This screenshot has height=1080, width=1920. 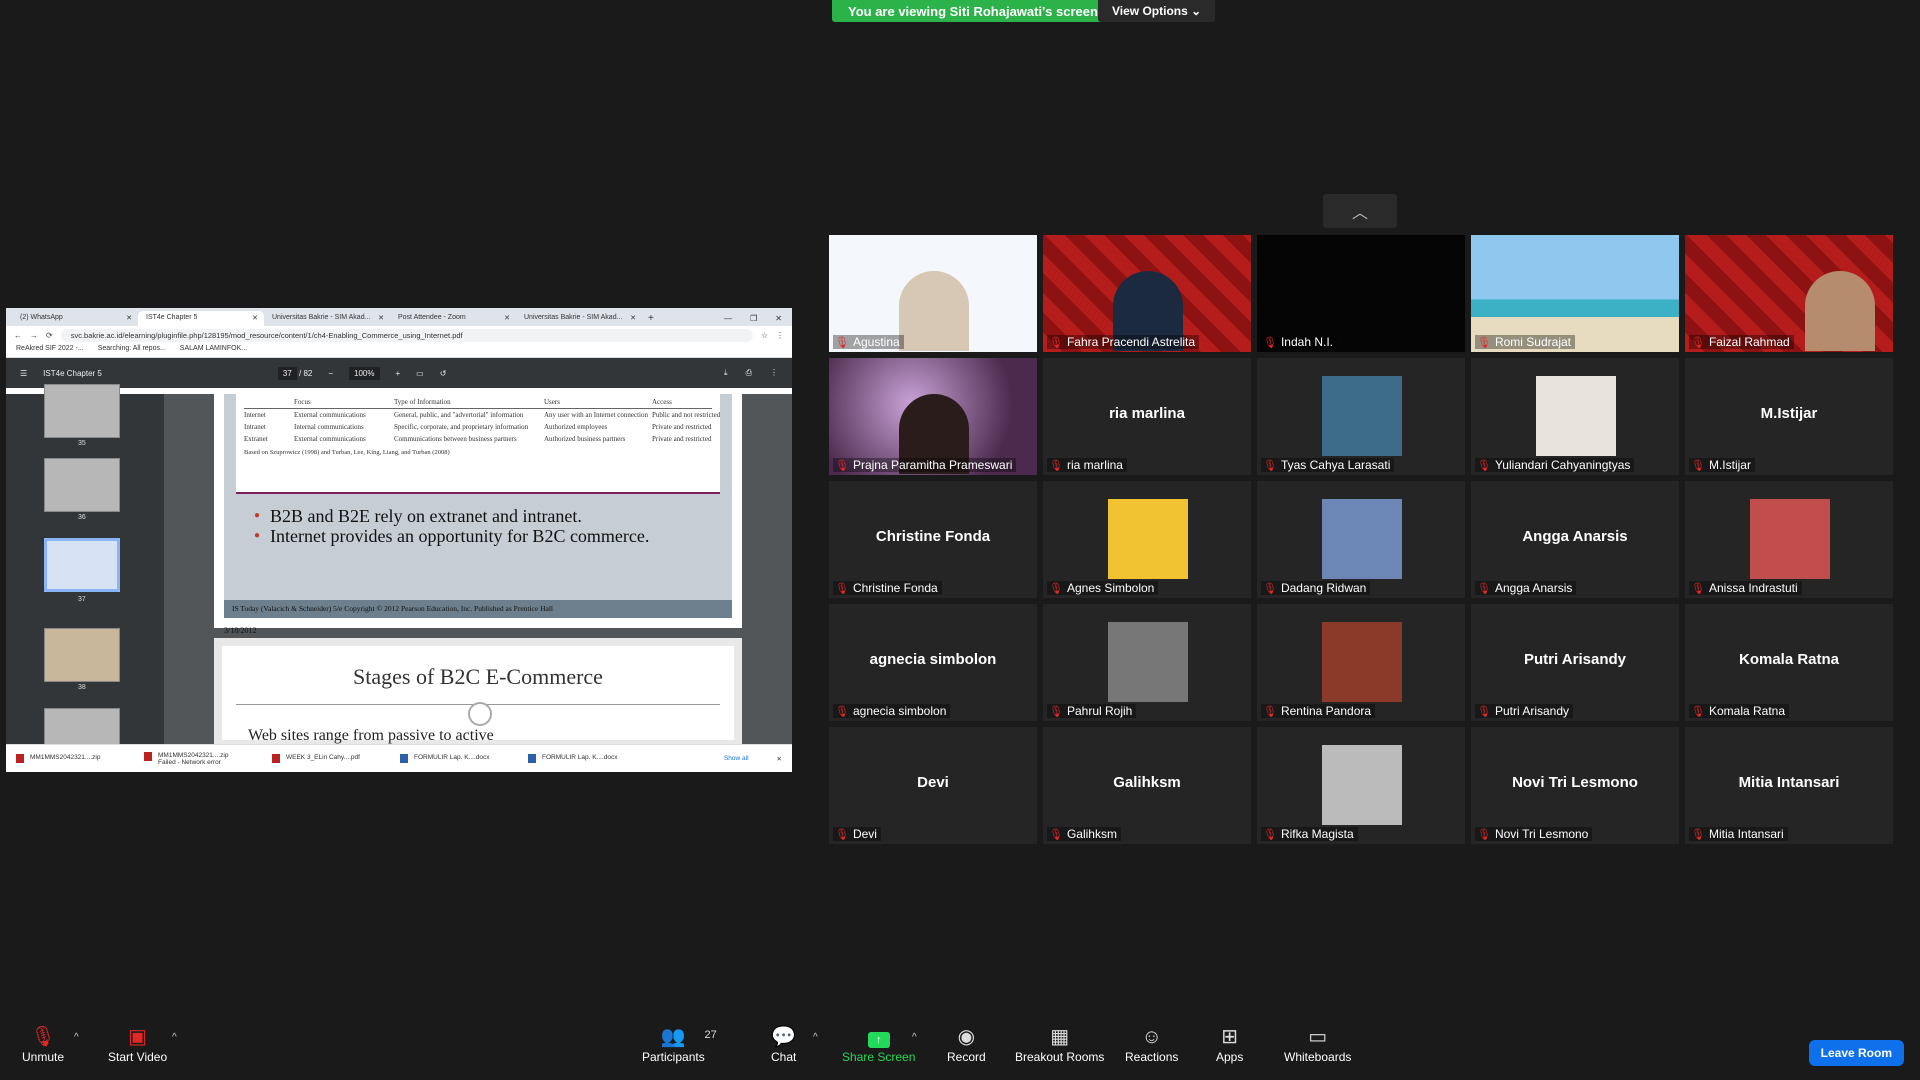 What do you see at coordinates (1789, 785) in the screenshot?
I see `participant-tile: Mitia Intansari 🎙 Mitia Intansari` at bounding box center [1789, 785].